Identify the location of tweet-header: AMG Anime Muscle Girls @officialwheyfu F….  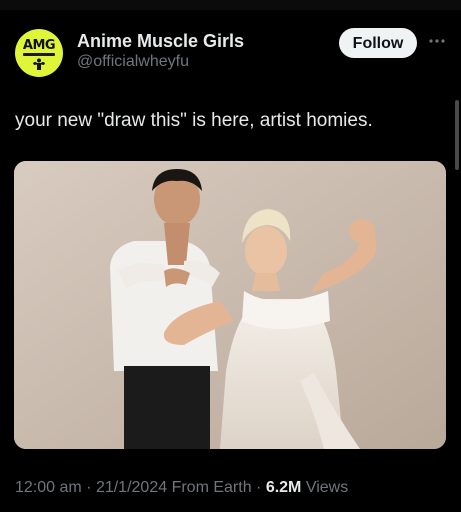
(235, 54).